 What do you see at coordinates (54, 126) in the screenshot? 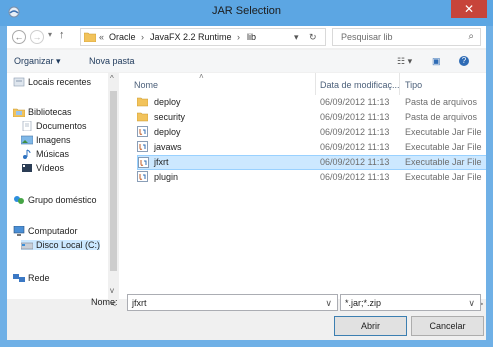
I see `nav-item-documents: Documentos` at bounding box center [54, 126].